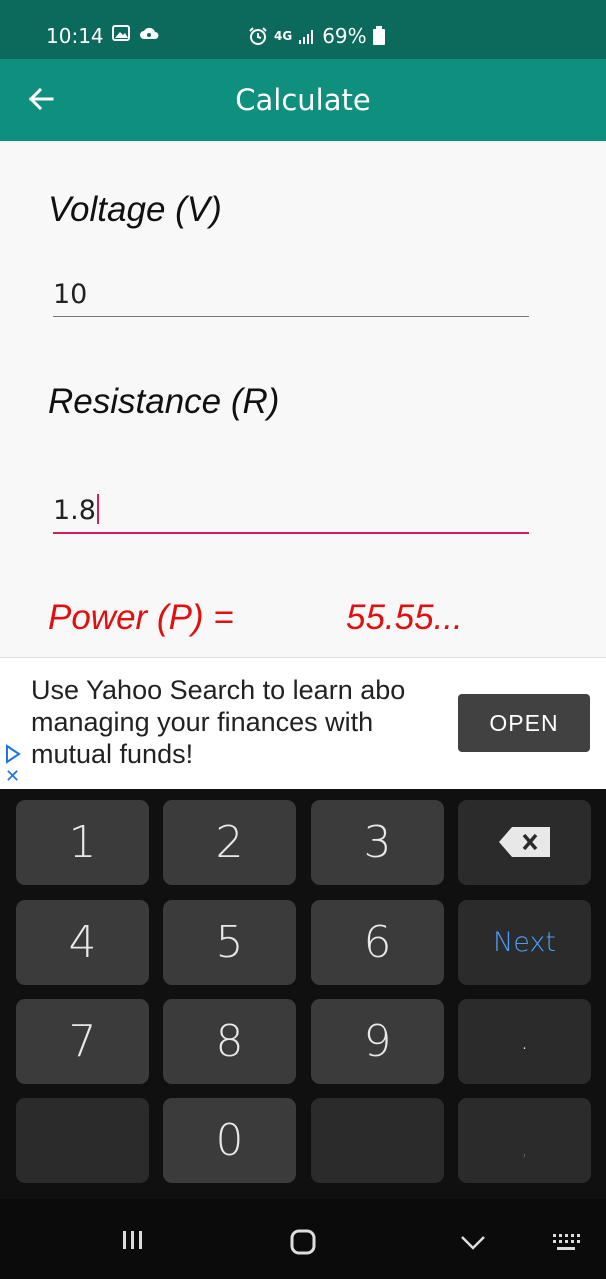  I want to click on text-cursor, so click(97, 509).